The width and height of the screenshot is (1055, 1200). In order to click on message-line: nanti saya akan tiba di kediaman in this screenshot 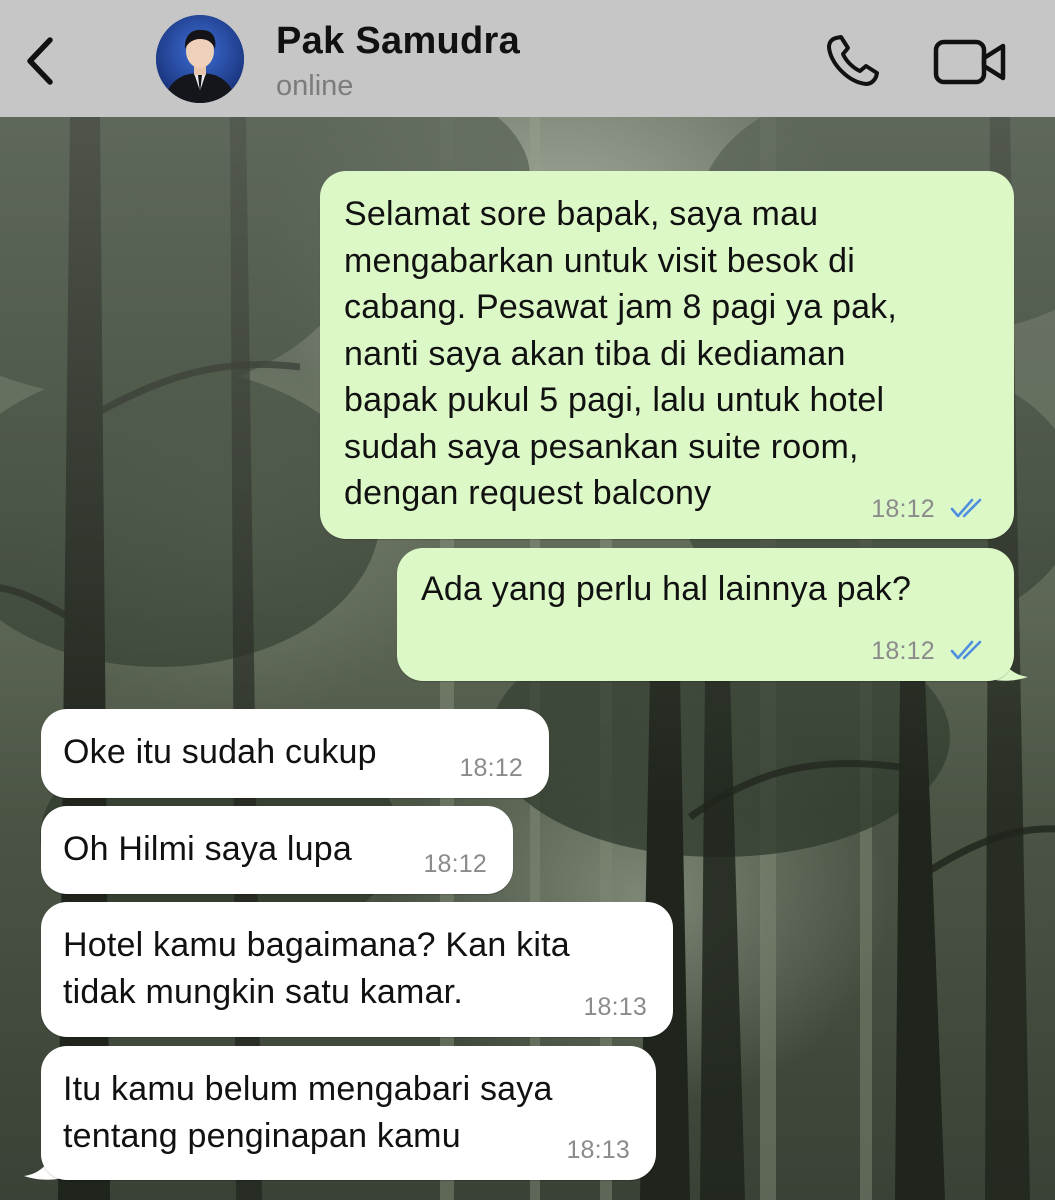, I will do `click(595, 353)`.